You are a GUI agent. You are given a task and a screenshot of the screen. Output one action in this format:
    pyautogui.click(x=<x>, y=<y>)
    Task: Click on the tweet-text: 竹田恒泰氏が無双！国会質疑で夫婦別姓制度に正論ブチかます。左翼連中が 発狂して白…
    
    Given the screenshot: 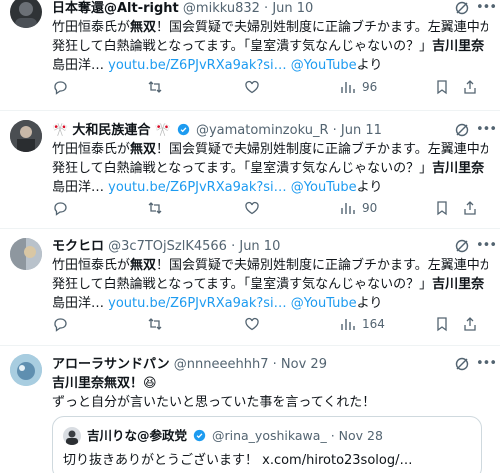 What is the action you would take?
    pyautogui.click(x=270, y=284)
    